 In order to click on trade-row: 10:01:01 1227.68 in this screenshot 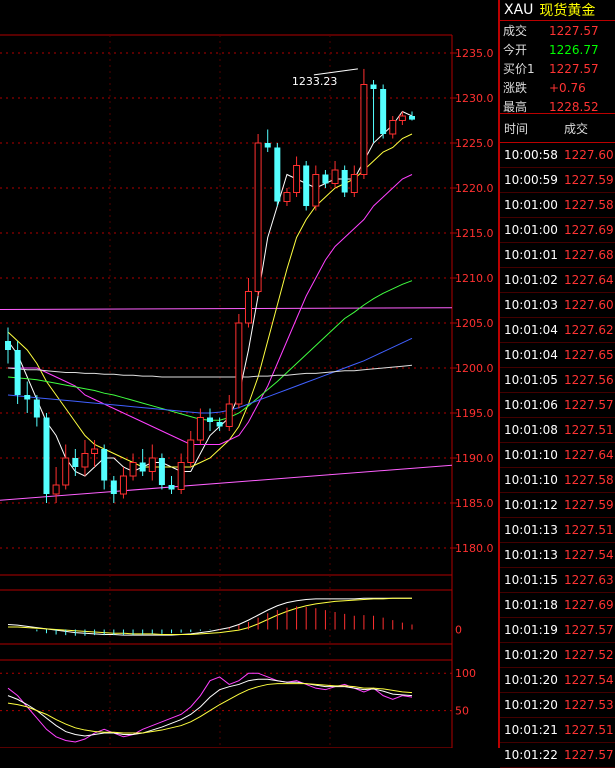, I will do `click(557, 255)`.